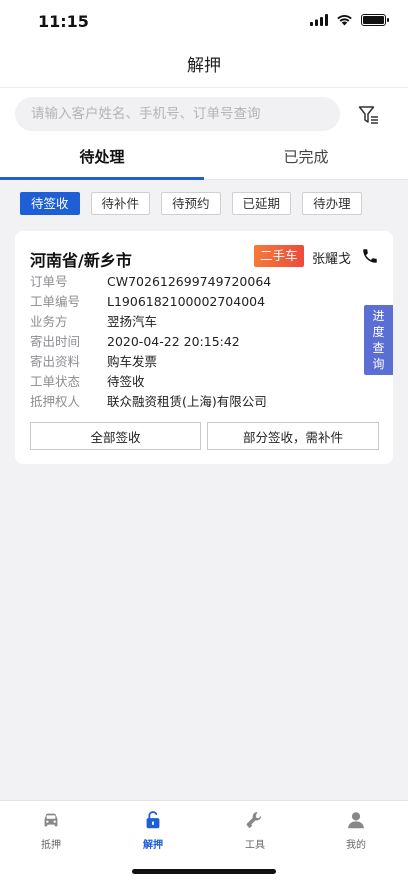 Image resolution: width=408 pixels, height=883 pixels. I want to click on order-status-value: 待签收, so click(126, 381).